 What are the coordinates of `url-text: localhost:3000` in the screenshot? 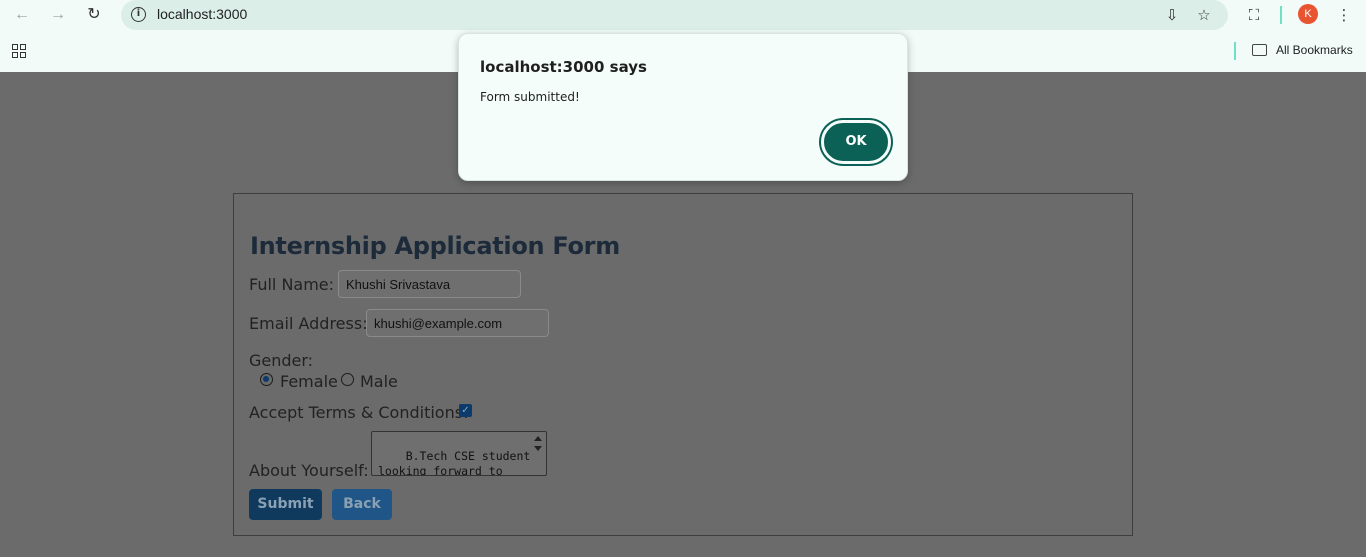 It's located at (202, 14).